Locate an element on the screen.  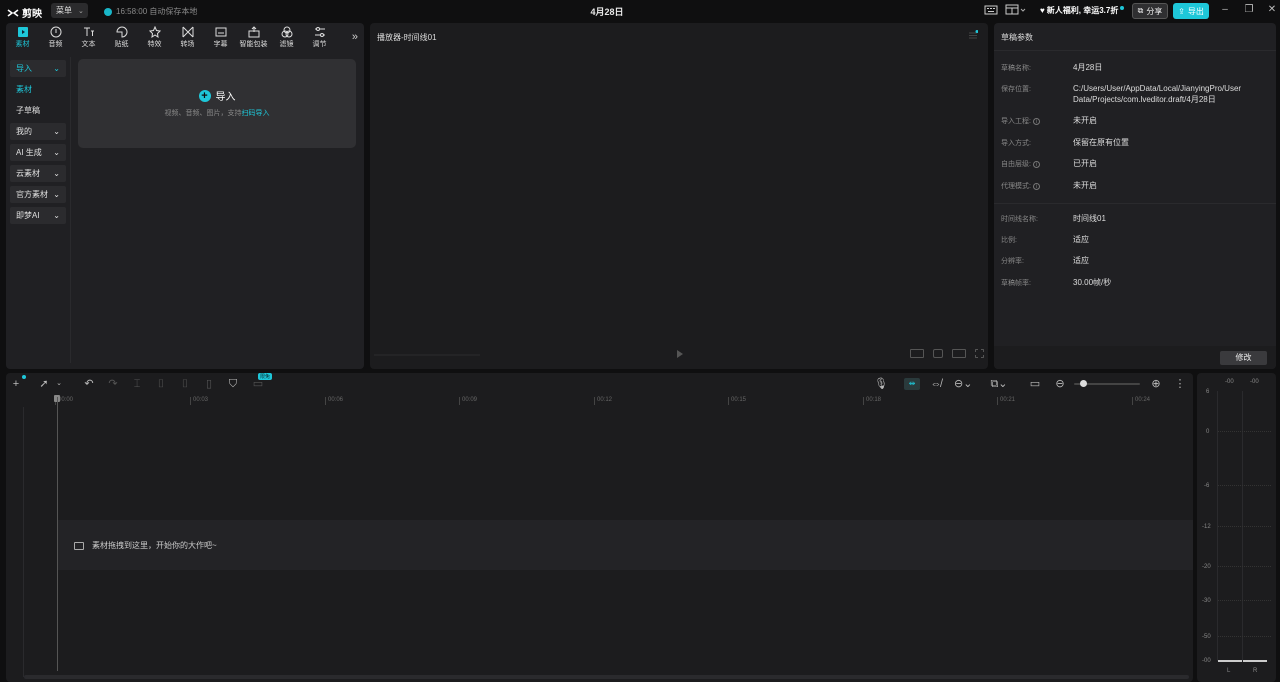
restore-icon: ❐ is located at coordinates (1249, 10).